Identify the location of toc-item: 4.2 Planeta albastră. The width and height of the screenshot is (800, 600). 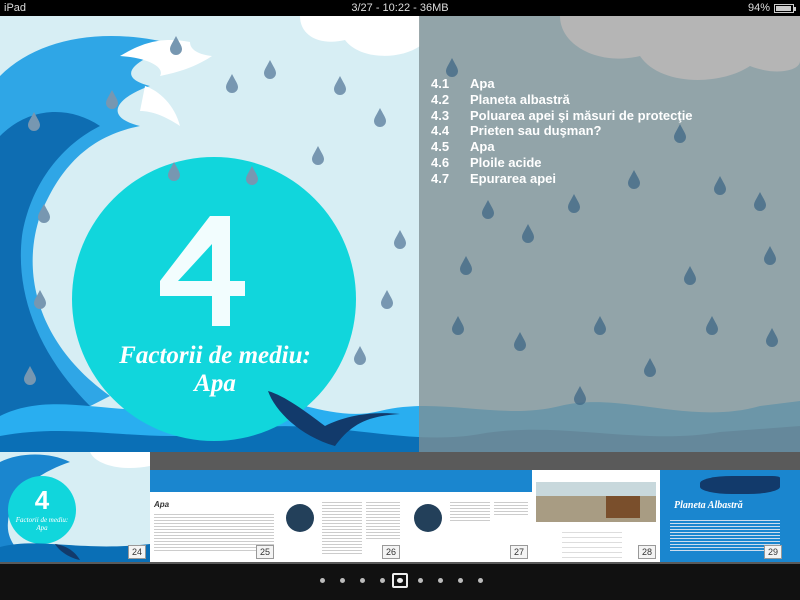
(562, 100).